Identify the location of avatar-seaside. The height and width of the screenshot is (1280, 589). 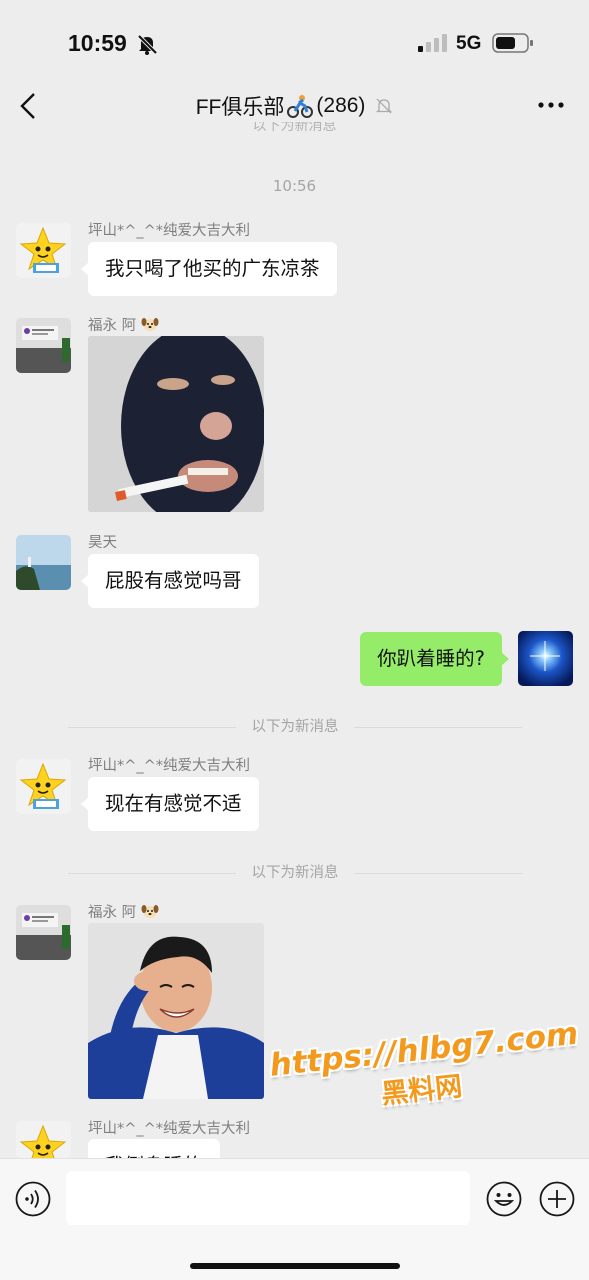
(43, 562).